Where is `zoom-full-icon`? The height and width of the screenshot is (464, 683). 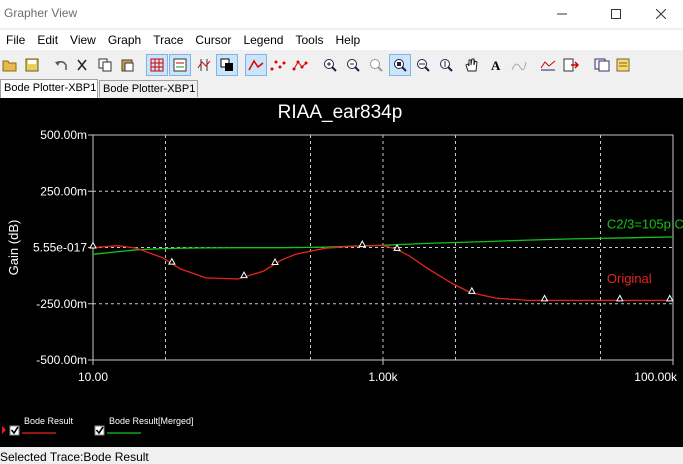
zoom-full-icon is located at coordinates (400, 65).